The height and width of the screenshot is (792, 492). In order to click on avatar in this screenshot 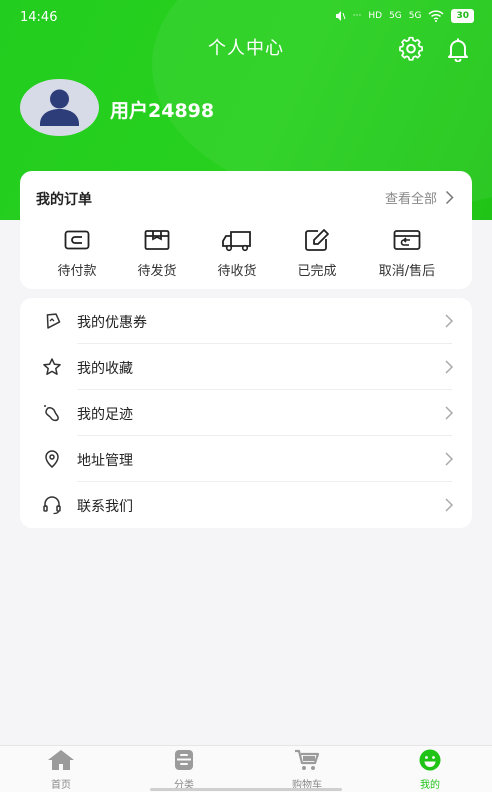, I will do `click(59, 107)`.